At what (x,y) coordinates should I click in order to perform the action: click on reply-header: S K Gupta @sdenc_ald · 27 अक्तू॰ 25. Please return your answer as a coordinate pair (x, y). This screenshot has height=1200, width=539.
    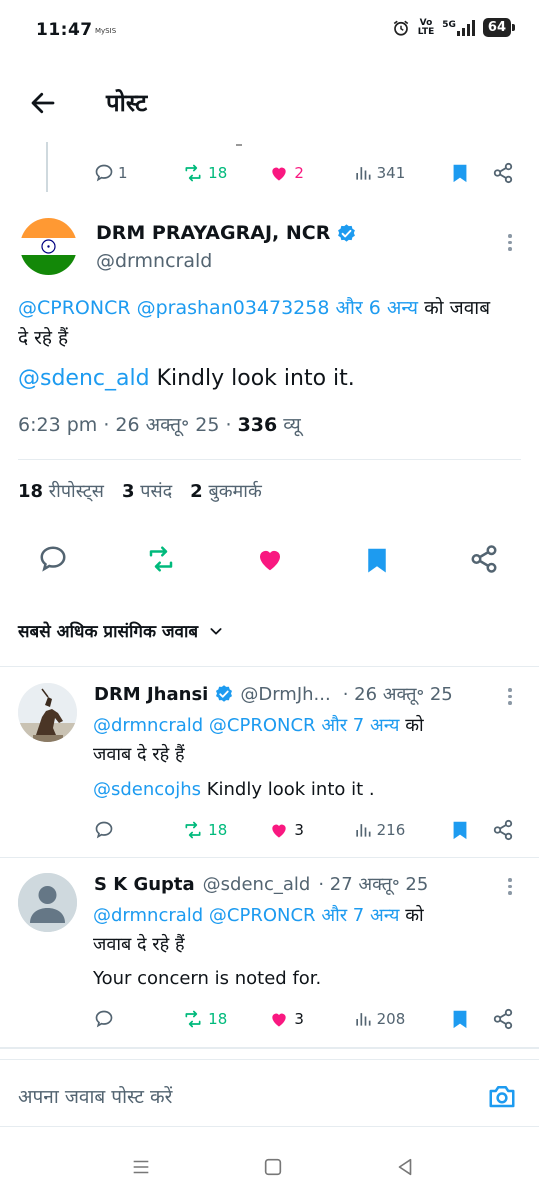
    Looking at the image, I should click on (261, 884).